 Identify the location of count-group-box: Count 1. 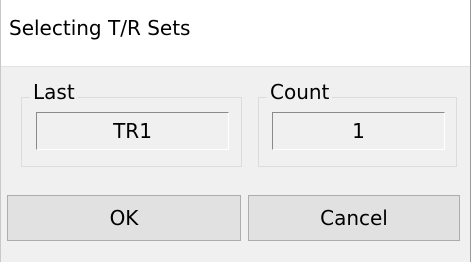
(357, 124).